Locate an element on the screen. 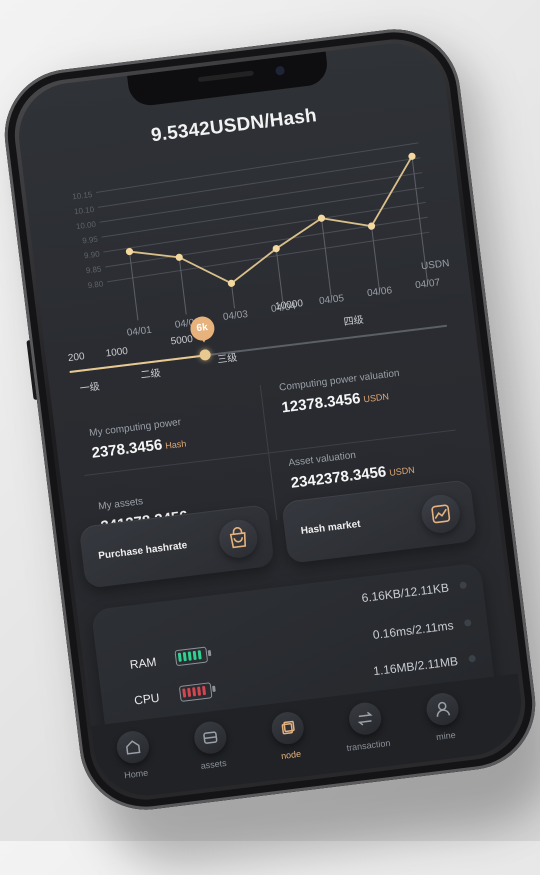 The width and height of the screenshot is (540, 875). cpu-value: 1.16MB/2.11MB is located at coordinates (415, 666).